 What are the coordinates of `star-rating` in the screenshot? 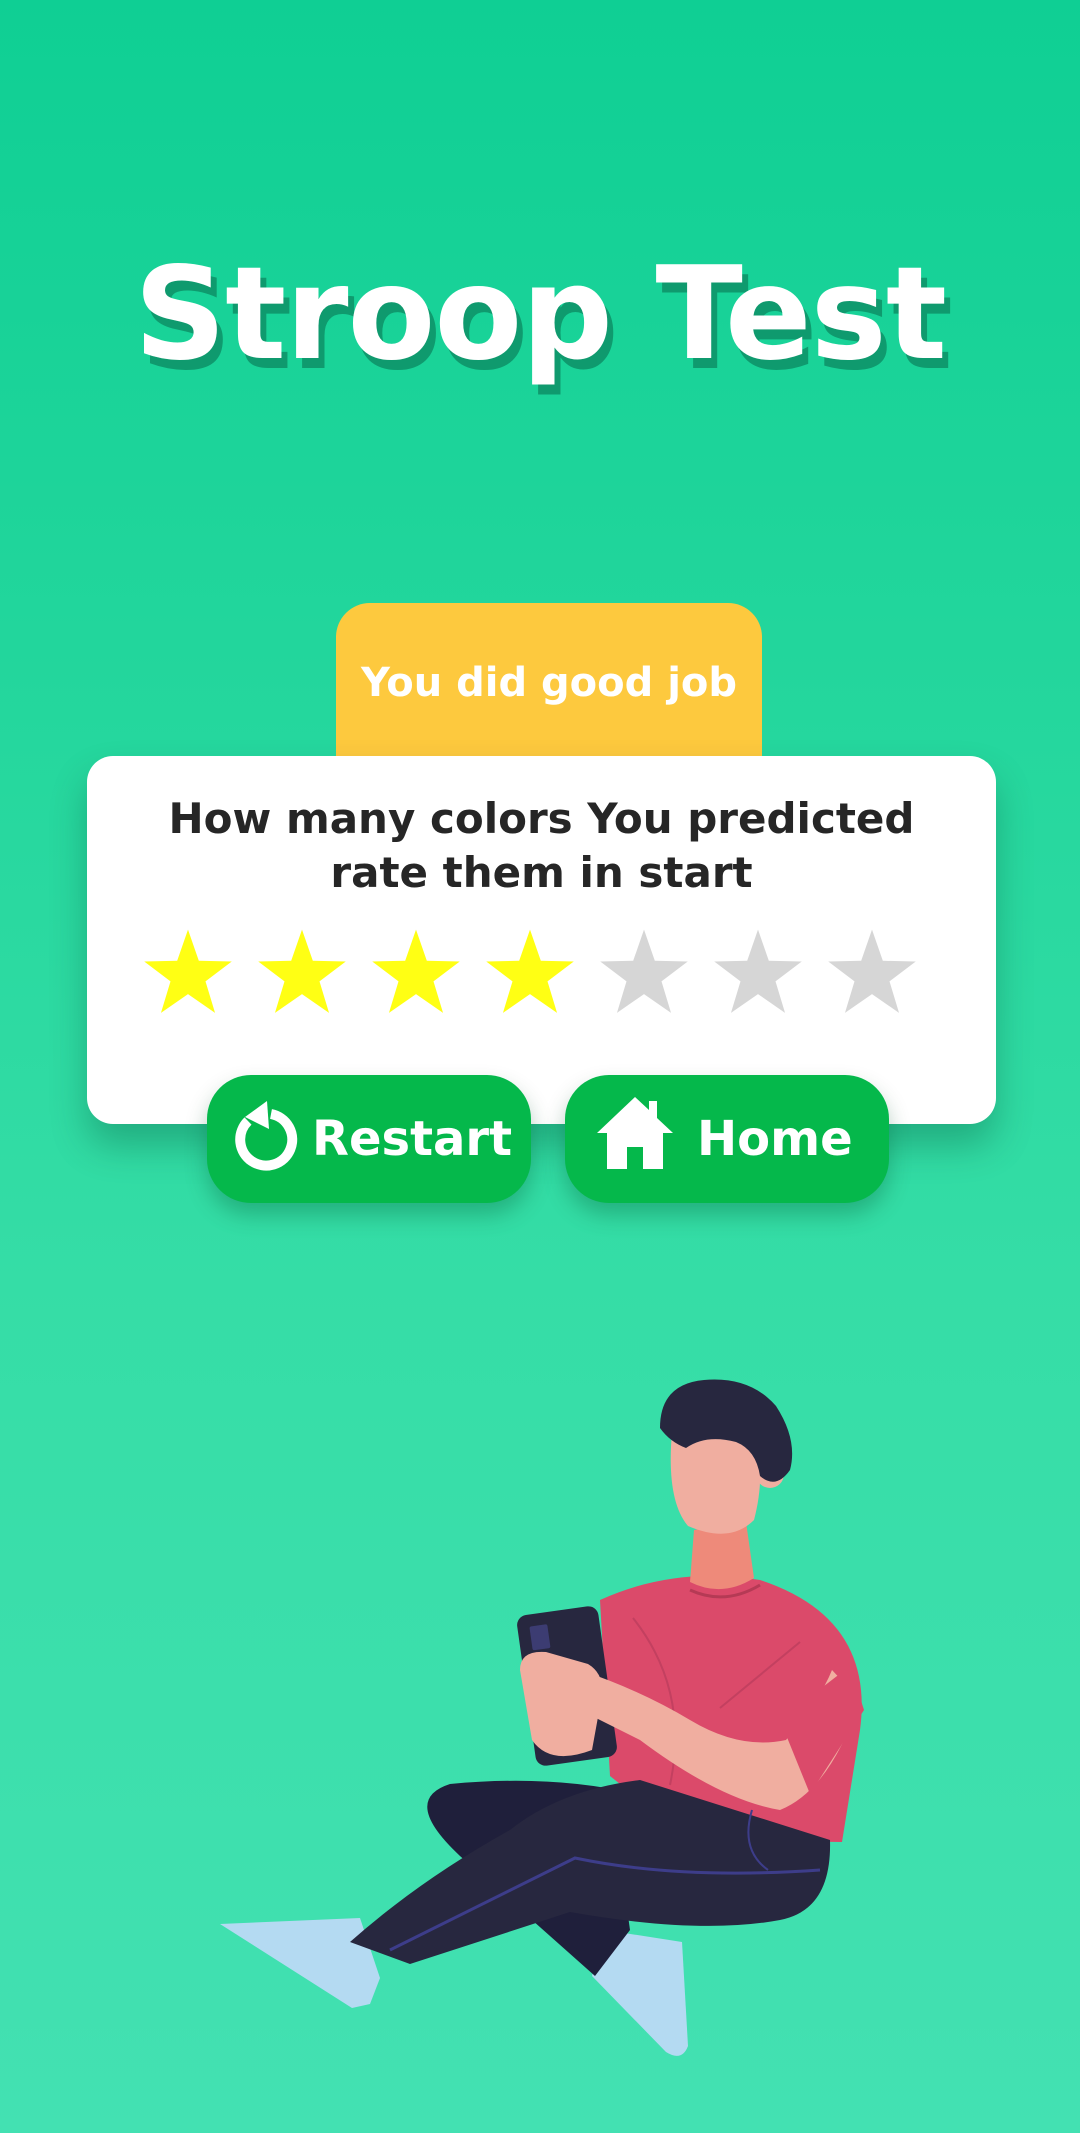 It's located at (542, 976).